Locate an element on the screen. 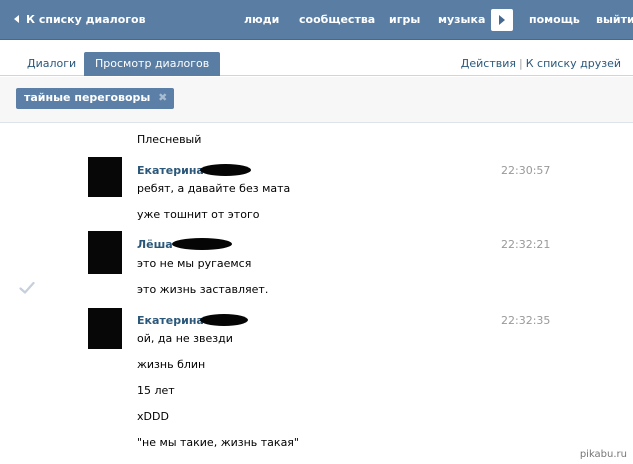 The width and height of the screenshot is (633, 464). nav-item-people: люди is located at coordinates (261, 19).